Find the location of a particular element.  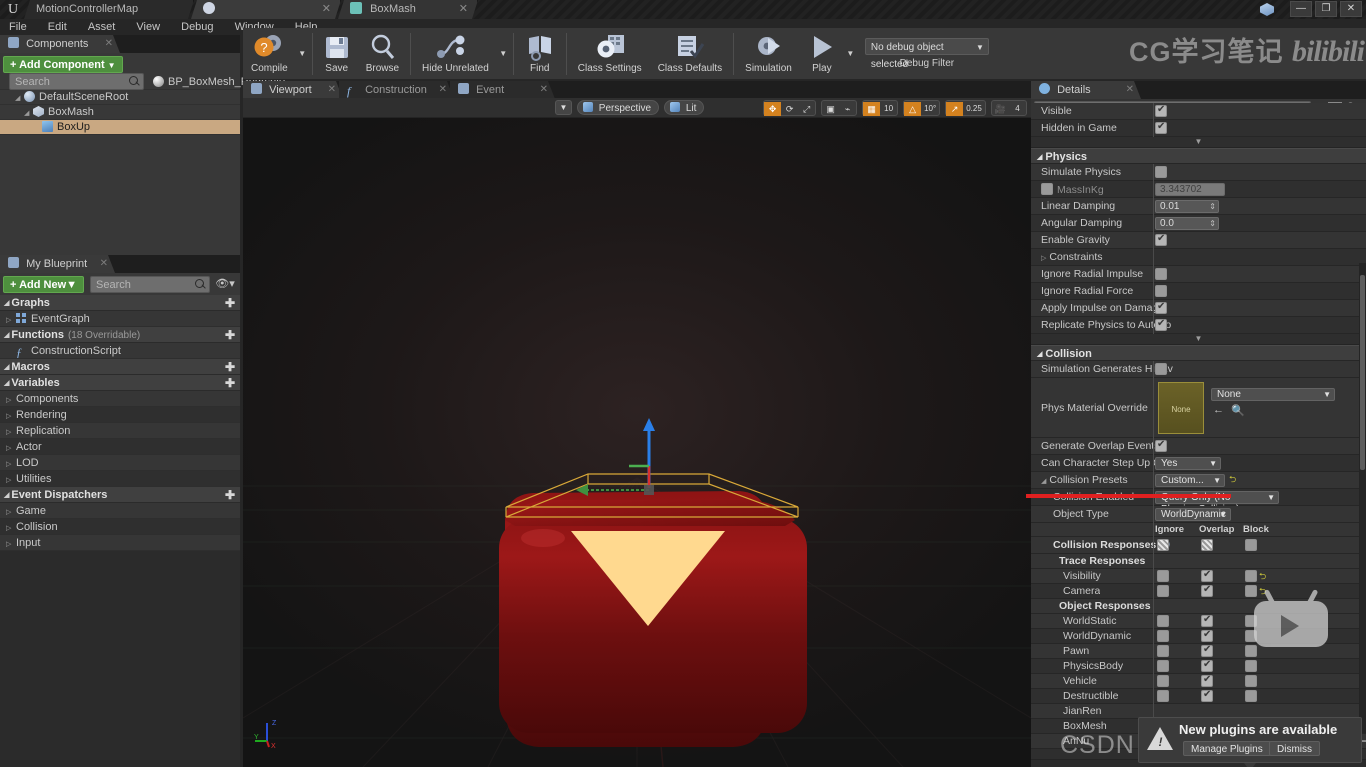

menu-debug: Debug is located at coordinates (197, 27).